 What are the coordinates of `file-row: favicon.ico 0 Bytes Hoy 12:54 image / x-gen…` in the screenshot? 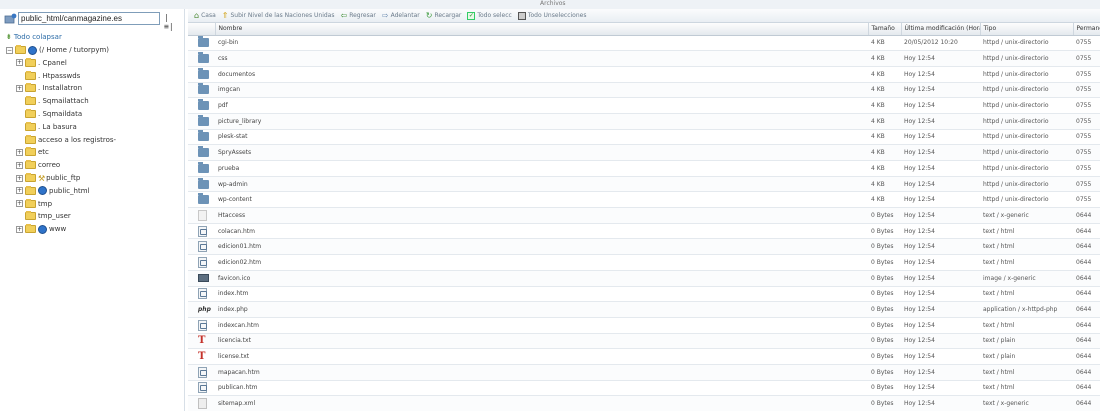 It's located at (644, 278).